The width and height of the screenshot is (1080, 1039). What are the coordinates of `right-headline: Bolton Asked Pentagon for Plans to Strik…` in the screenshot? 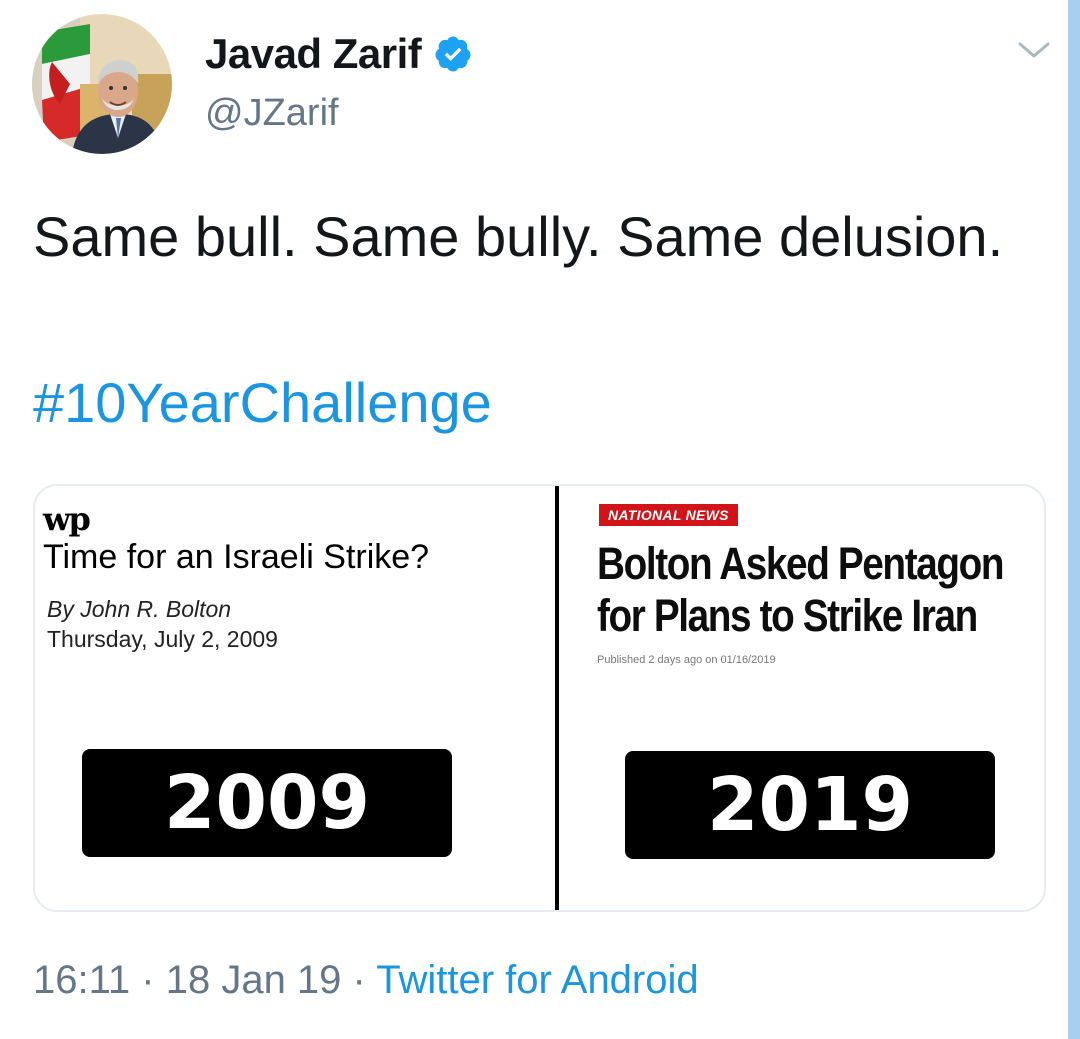 It's located at (801, 590).